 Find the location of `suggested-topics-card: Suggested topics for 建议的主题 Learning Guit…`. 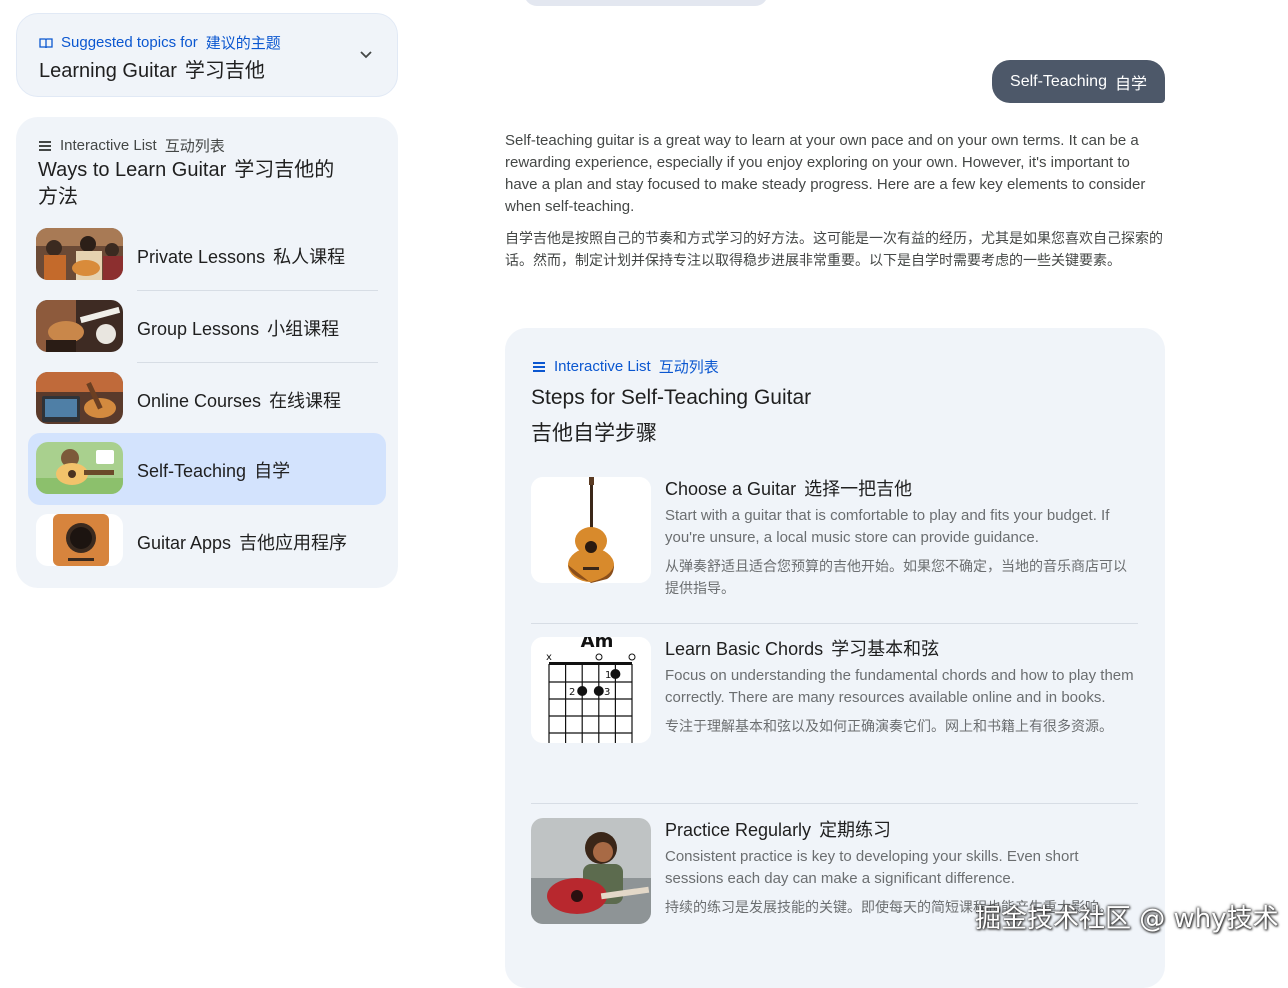

suggested-topics-card: Suggested topics for 建议的主题 Learning Guit… is located at coordinates (207, 55).